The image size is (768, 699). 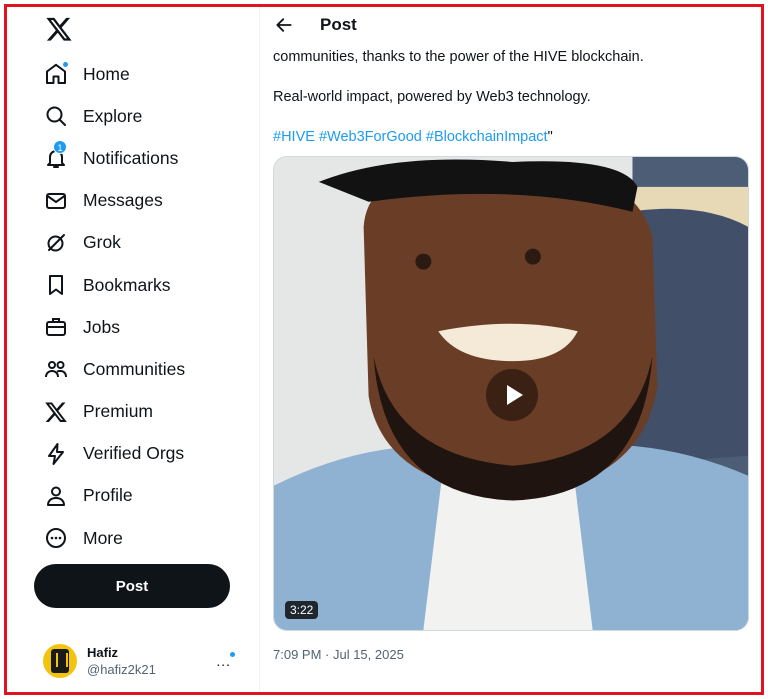 I want to click on more-circle-icon, so click(x=56, y=538).